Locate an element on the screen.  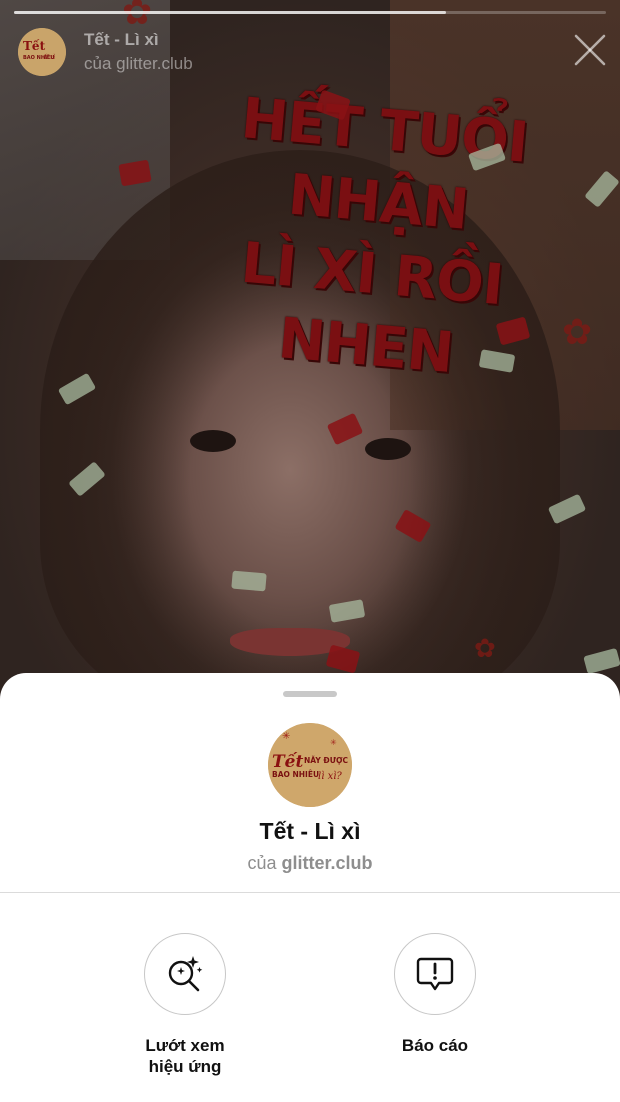
progress-track is located at coordinates (310, 12).